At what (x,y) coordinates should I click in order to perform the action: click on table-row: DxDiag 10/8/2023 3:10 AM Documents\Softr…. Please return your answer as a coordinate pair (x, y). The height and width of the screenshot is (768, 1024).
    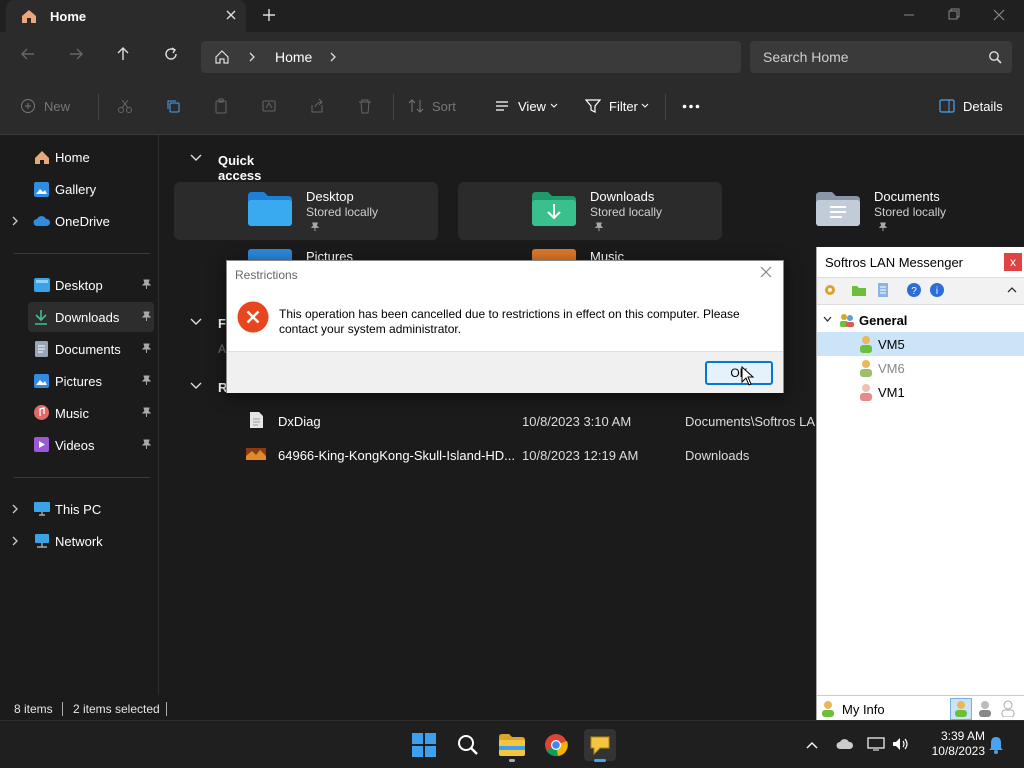
    Looking at the image, I should click on (537, 421).